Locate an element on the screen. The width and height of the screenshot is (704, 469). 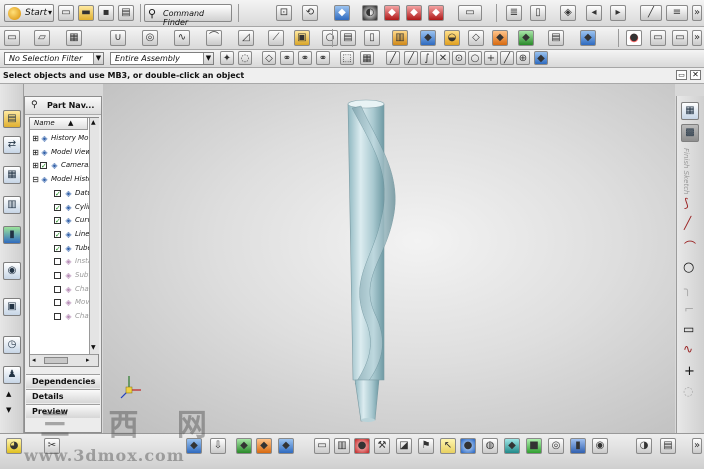
close-window-icon: ✕ is located at coordinates (695, 75).